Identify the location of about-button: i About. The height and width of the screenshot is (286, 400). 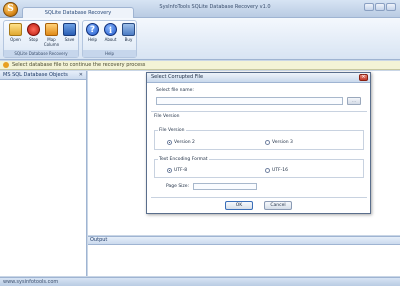
(110, 36).